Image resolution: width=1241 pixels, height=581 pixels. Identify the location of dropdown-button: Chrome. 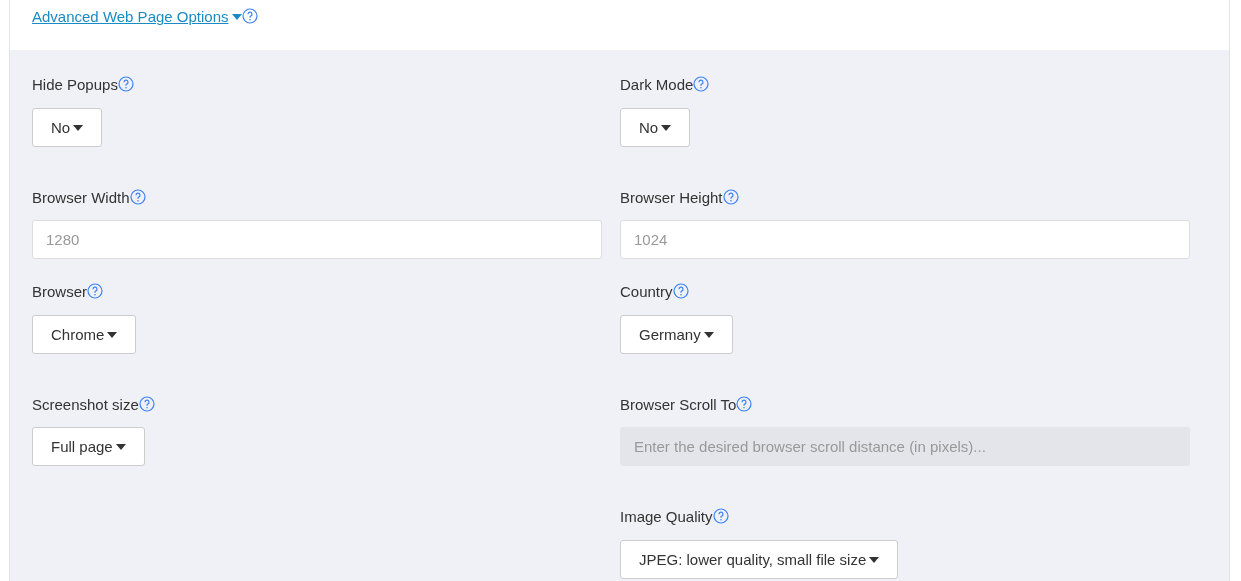
(84, 334).